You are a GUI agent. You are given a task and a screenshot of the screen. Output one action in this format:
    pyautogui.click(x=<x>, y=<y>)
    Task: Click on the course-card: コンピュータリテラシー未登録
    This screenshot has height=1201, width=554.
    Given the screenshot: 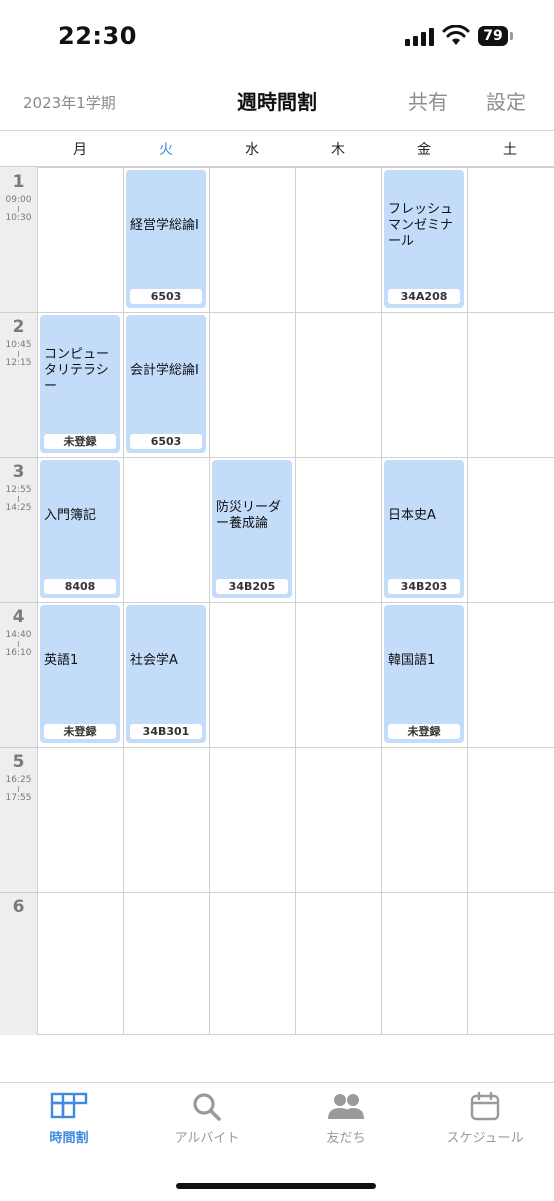 What is the action you would take?
    pyautogui.click(x=80, y=384)
    